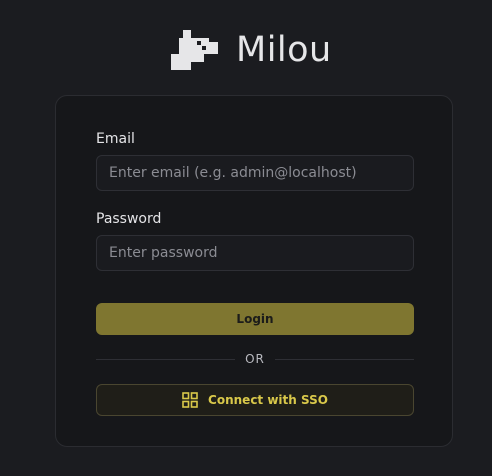  Describe the element at coordinates (190, 400) in the screenshot. I see `grid-icon` at that location.